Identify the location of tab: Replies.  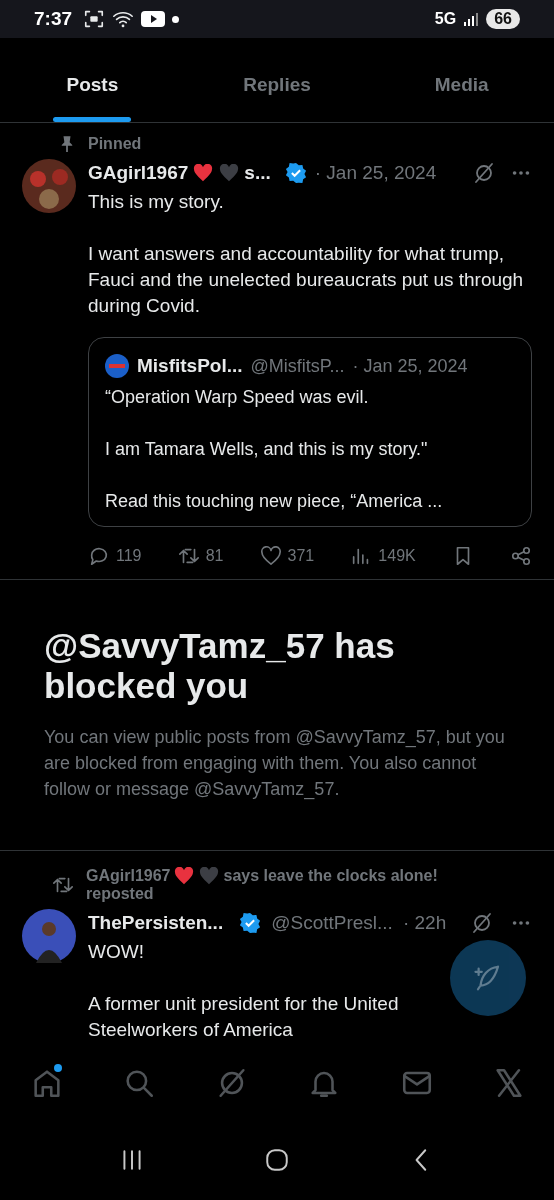
(277, 80).